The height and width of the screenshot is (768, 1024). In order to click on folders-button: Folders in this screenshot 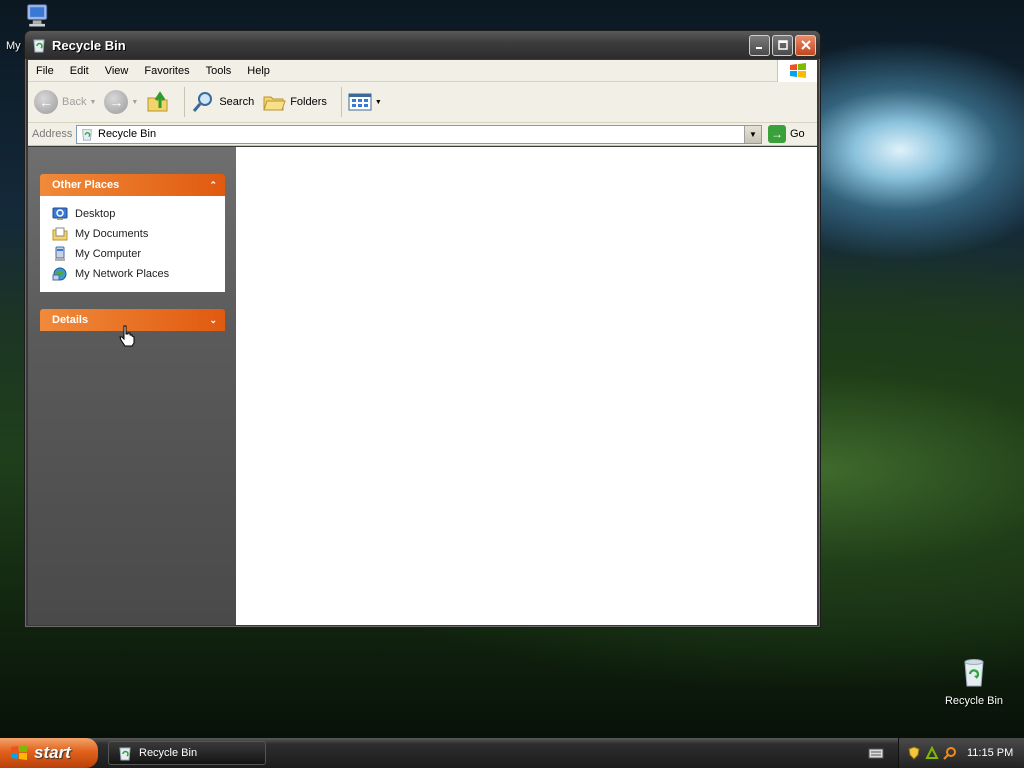, I will do `click(294, 102)`.